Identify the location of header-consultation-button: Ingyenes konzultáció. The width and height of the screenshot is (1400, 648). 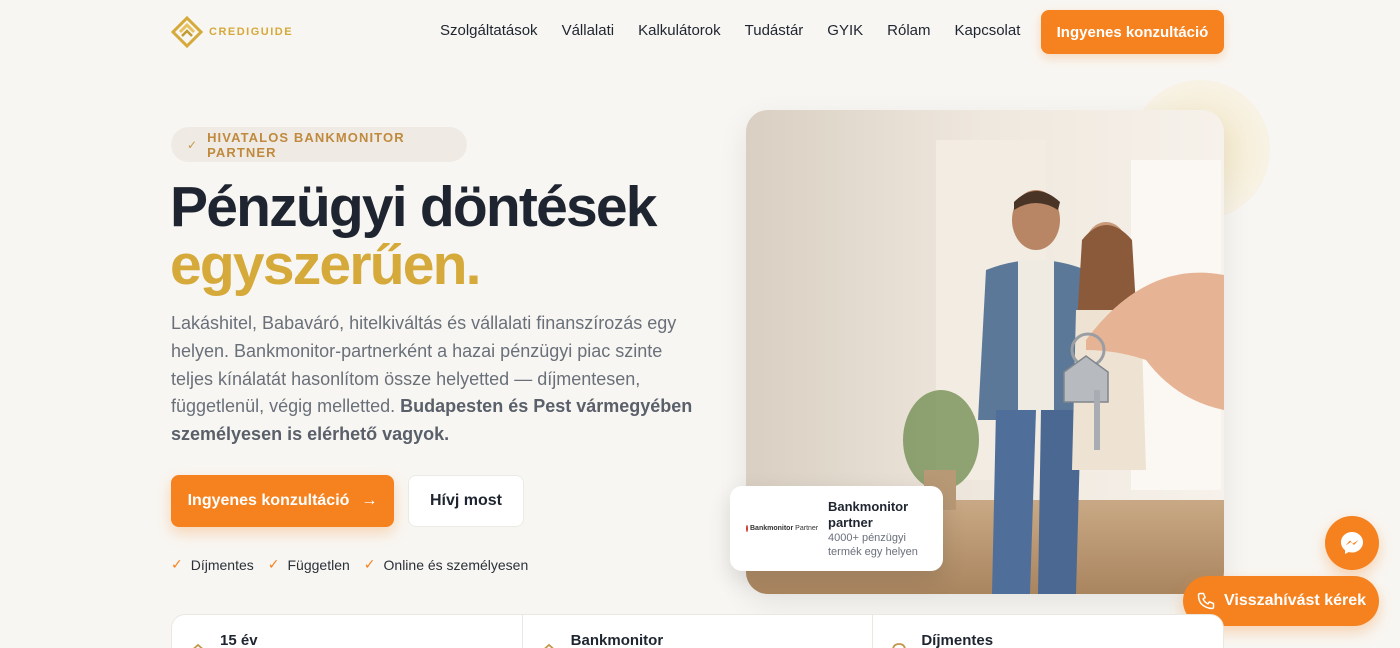
(1132, 32).